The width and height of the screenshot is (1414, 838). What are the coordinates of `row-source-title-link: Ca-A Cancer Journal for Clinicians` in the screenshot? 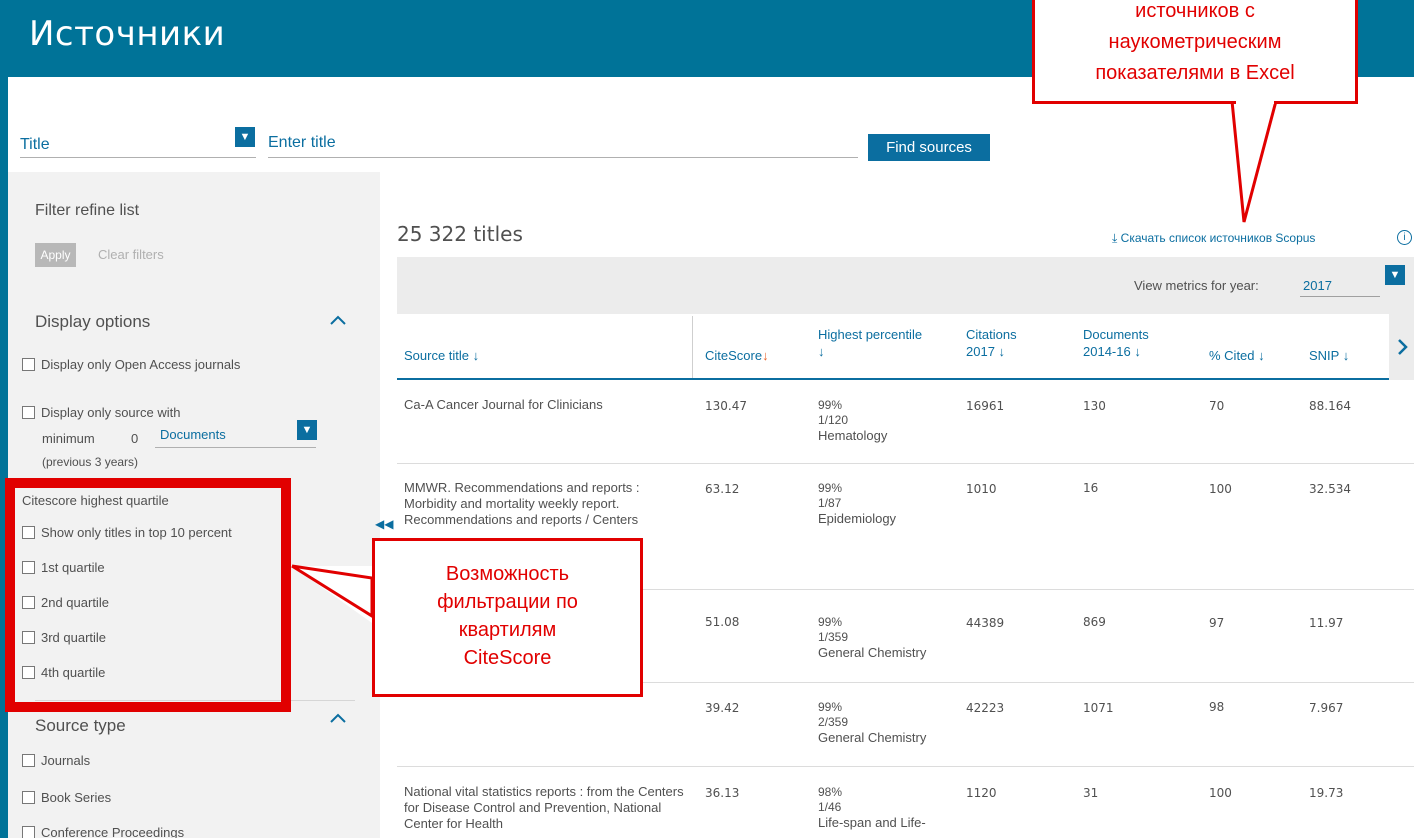 It's located at (546, 405).